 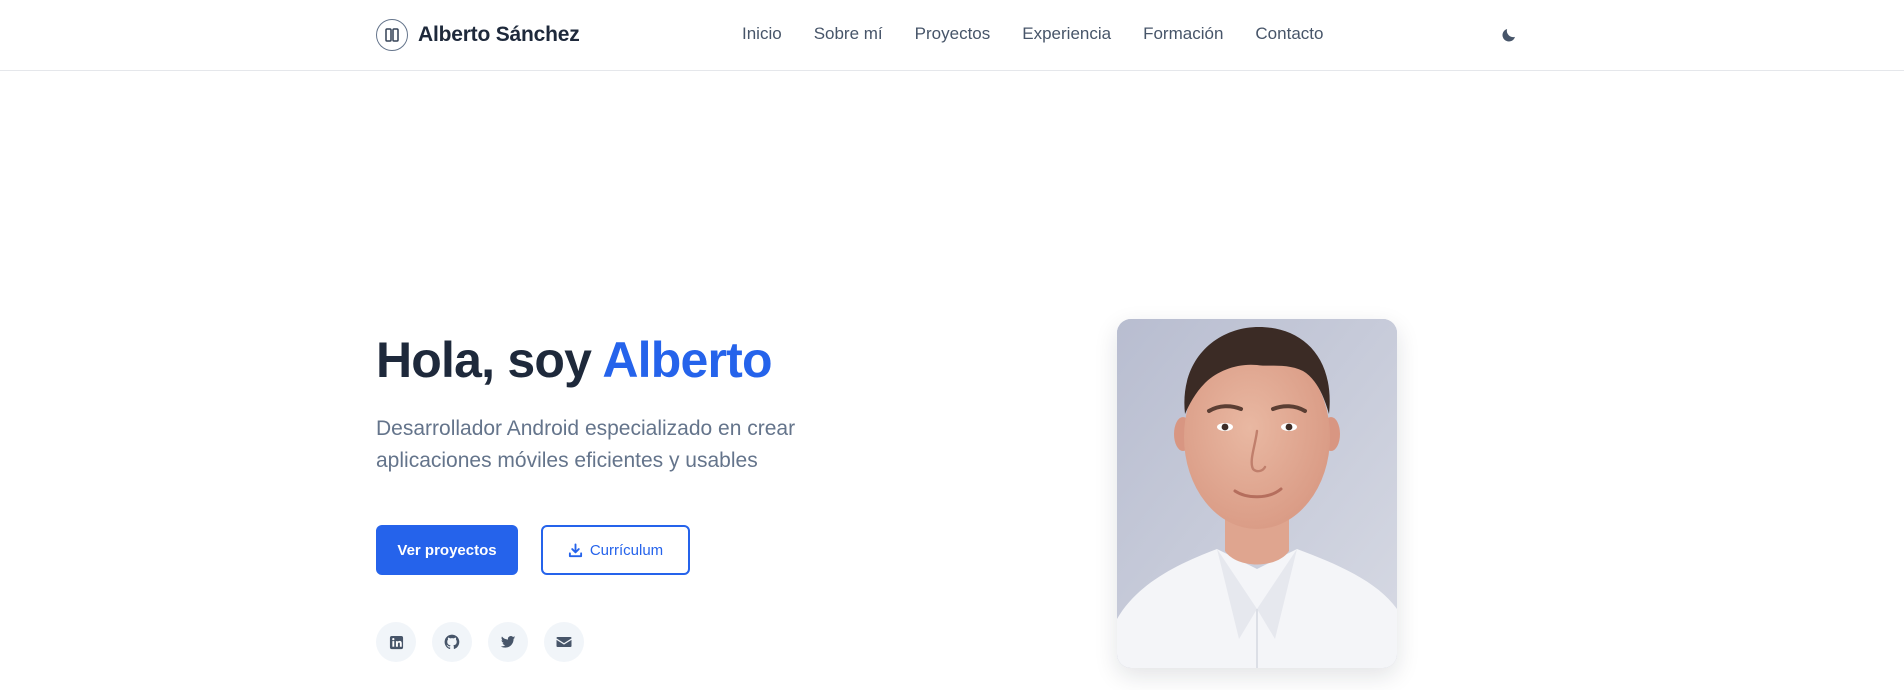 I want to click on hero-title: Hola, soy Alberto, so click(x=574, y=360).